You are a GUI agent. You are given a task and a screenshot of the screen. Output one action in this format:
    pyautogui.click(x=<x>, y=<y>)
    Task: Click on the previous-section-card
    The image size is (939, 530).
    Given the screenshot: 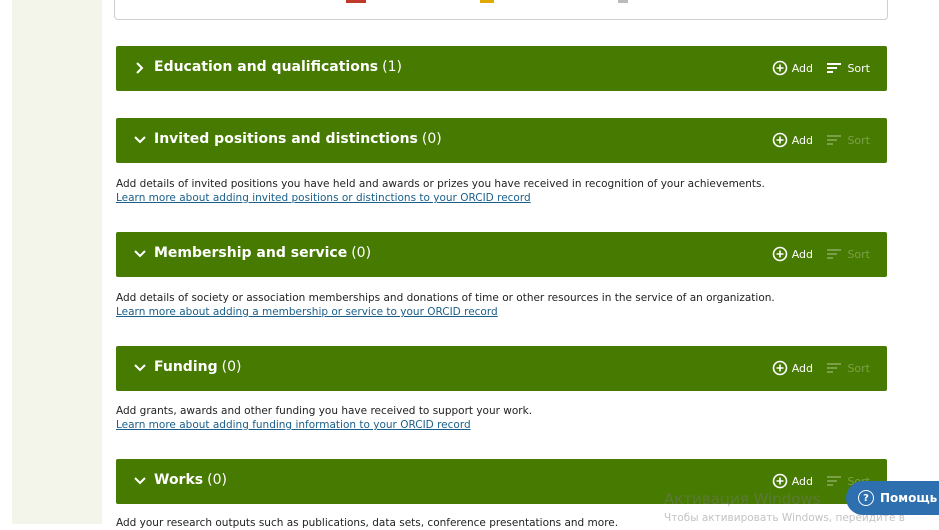 What is the action you would take?
    pyautogui.click(x=501, y=10)
    